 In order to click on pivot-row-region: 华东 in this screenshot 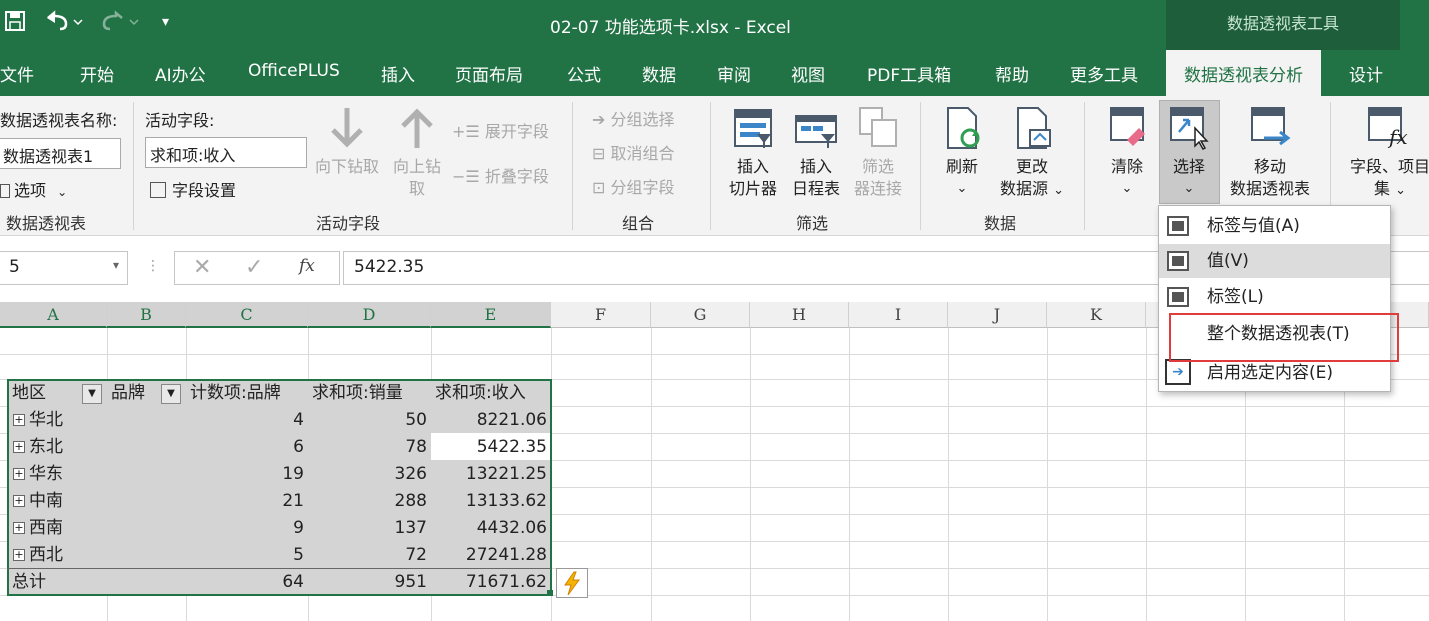, I will do `click(66, 474)`.